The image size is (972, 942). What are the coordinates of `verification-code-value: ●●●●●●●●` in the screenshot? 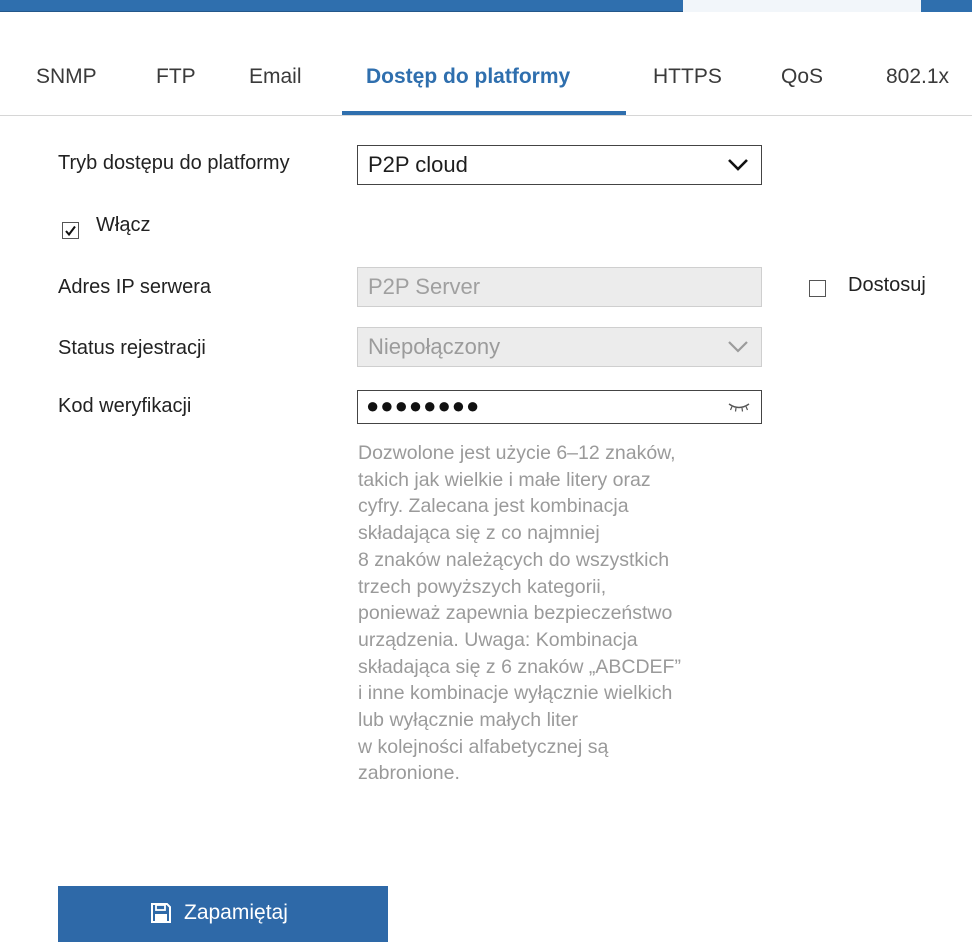 It's located at (423, 405).